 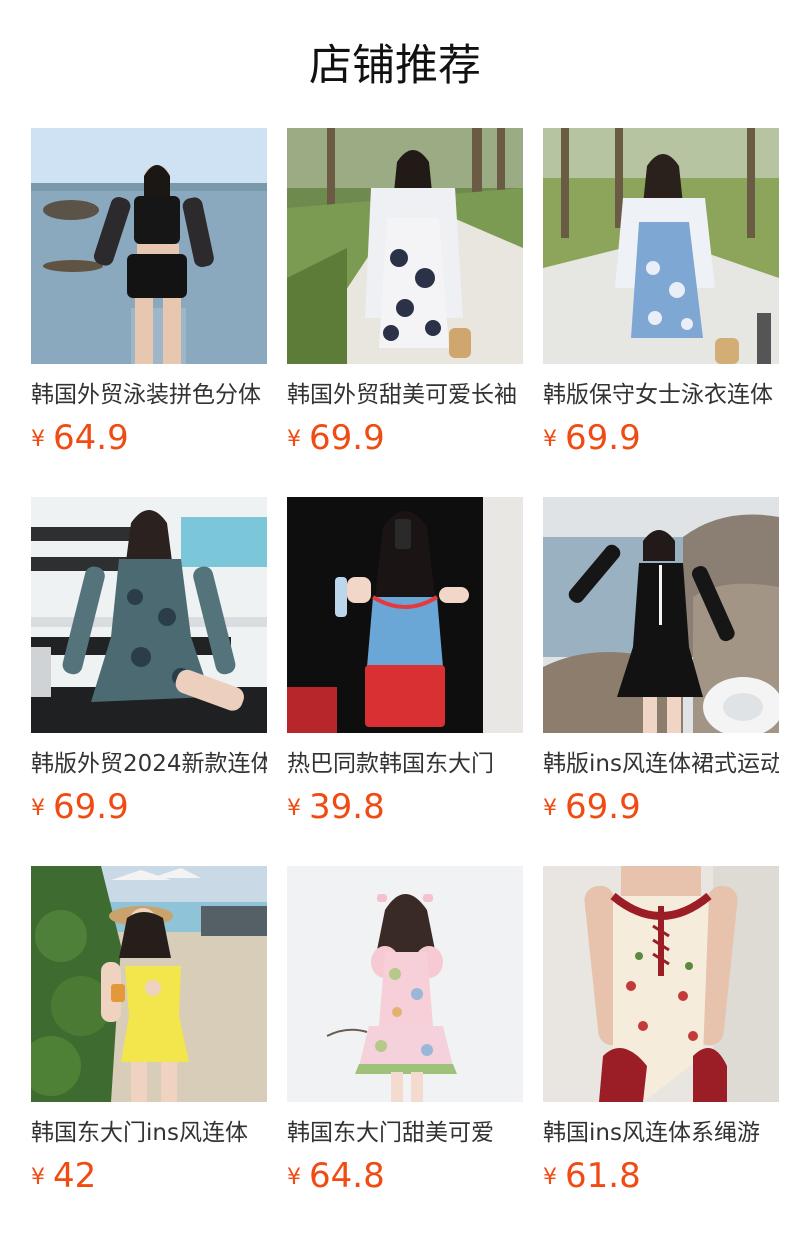 I want to click on product-card: 韩国东大门ins风连体 ¥42, so click(x=149, y=1031).